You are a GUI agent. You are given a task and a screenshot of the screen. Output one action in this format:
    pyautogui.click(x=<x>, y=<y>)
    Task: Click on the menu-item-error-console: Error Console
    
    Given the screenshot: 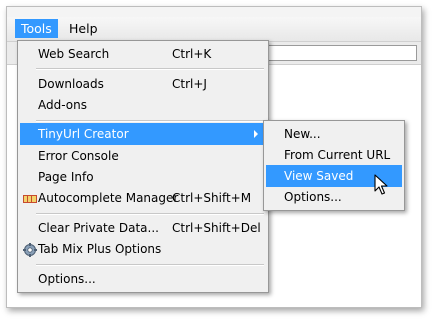 What is the action you would take?
    pyautogui.click(x=143, y=156)
    